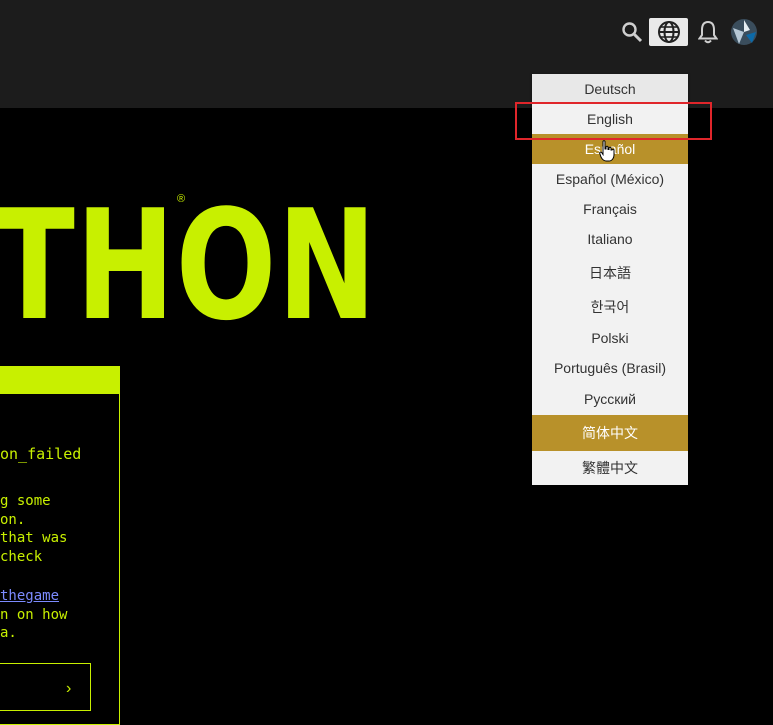 The width and height of the screenshot is (773, 725). Describe the element at coordinates (613, 121) in the screenshot. I see `highlight-marker` at that location.